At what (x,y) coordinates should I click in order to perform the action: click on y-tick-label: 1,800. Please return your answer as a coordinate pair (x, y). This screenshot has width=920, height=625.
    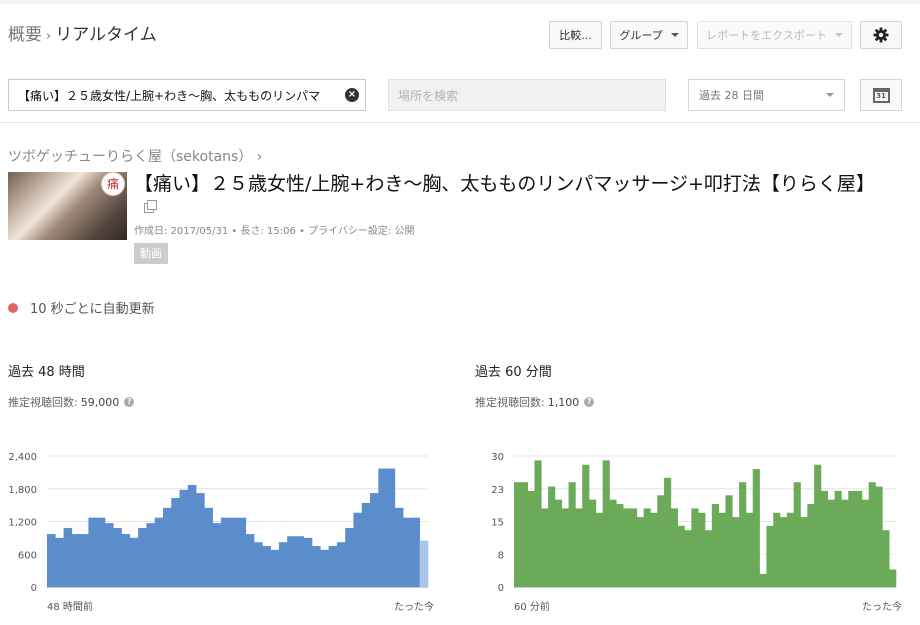
    Looking at the image, I should click on (22, 490).